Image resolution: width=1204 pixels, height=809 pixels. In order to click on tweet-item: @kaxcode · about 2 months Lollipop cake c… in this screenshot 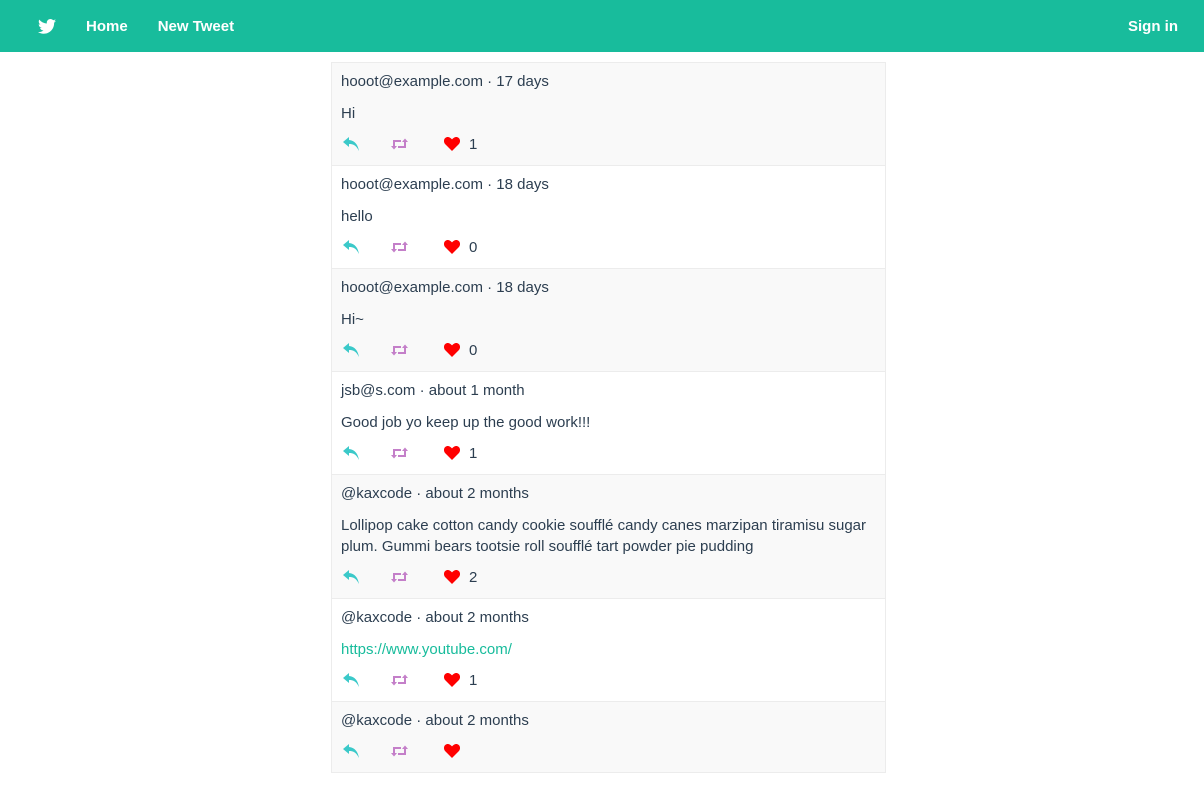, I will do `click(608, 537)`.